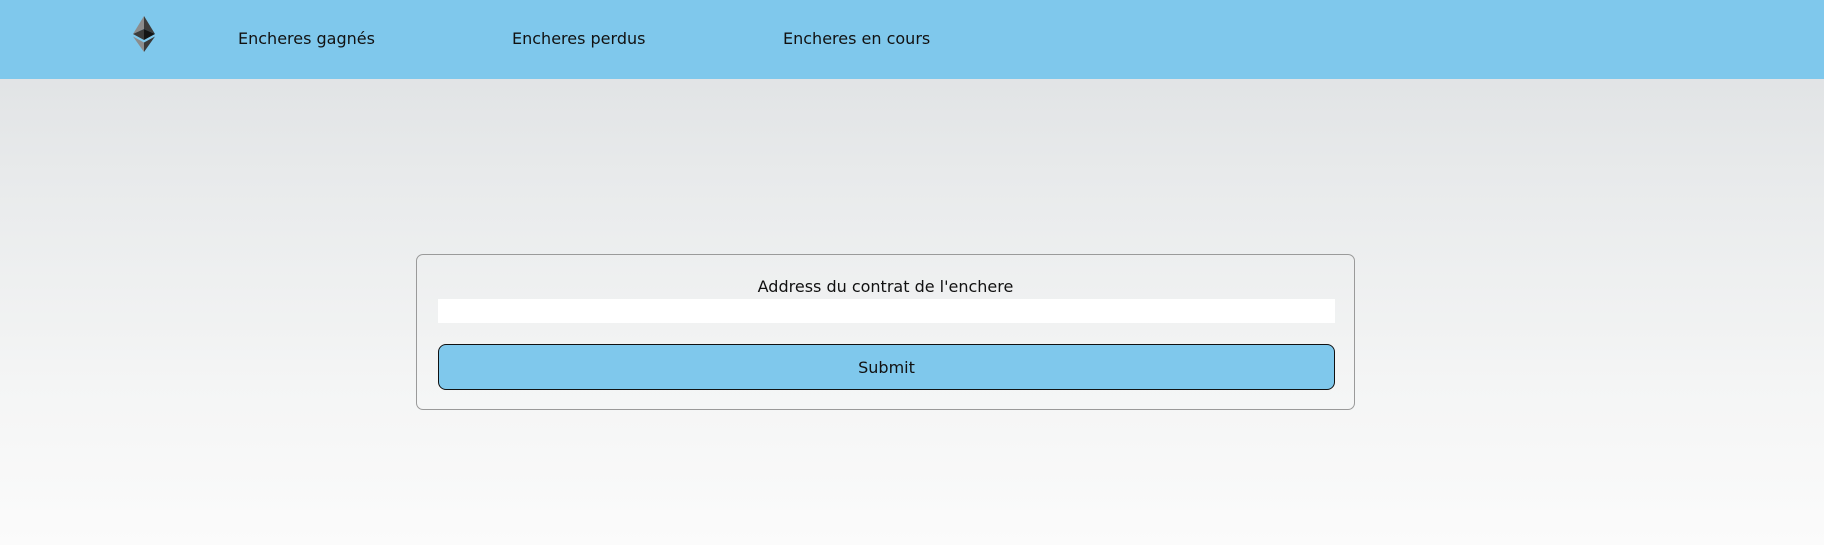  Describe the element at coordinates (578, 39) in the screenshot. I see `nav-link-encheres-perdus: Encheres perdus` at that location.